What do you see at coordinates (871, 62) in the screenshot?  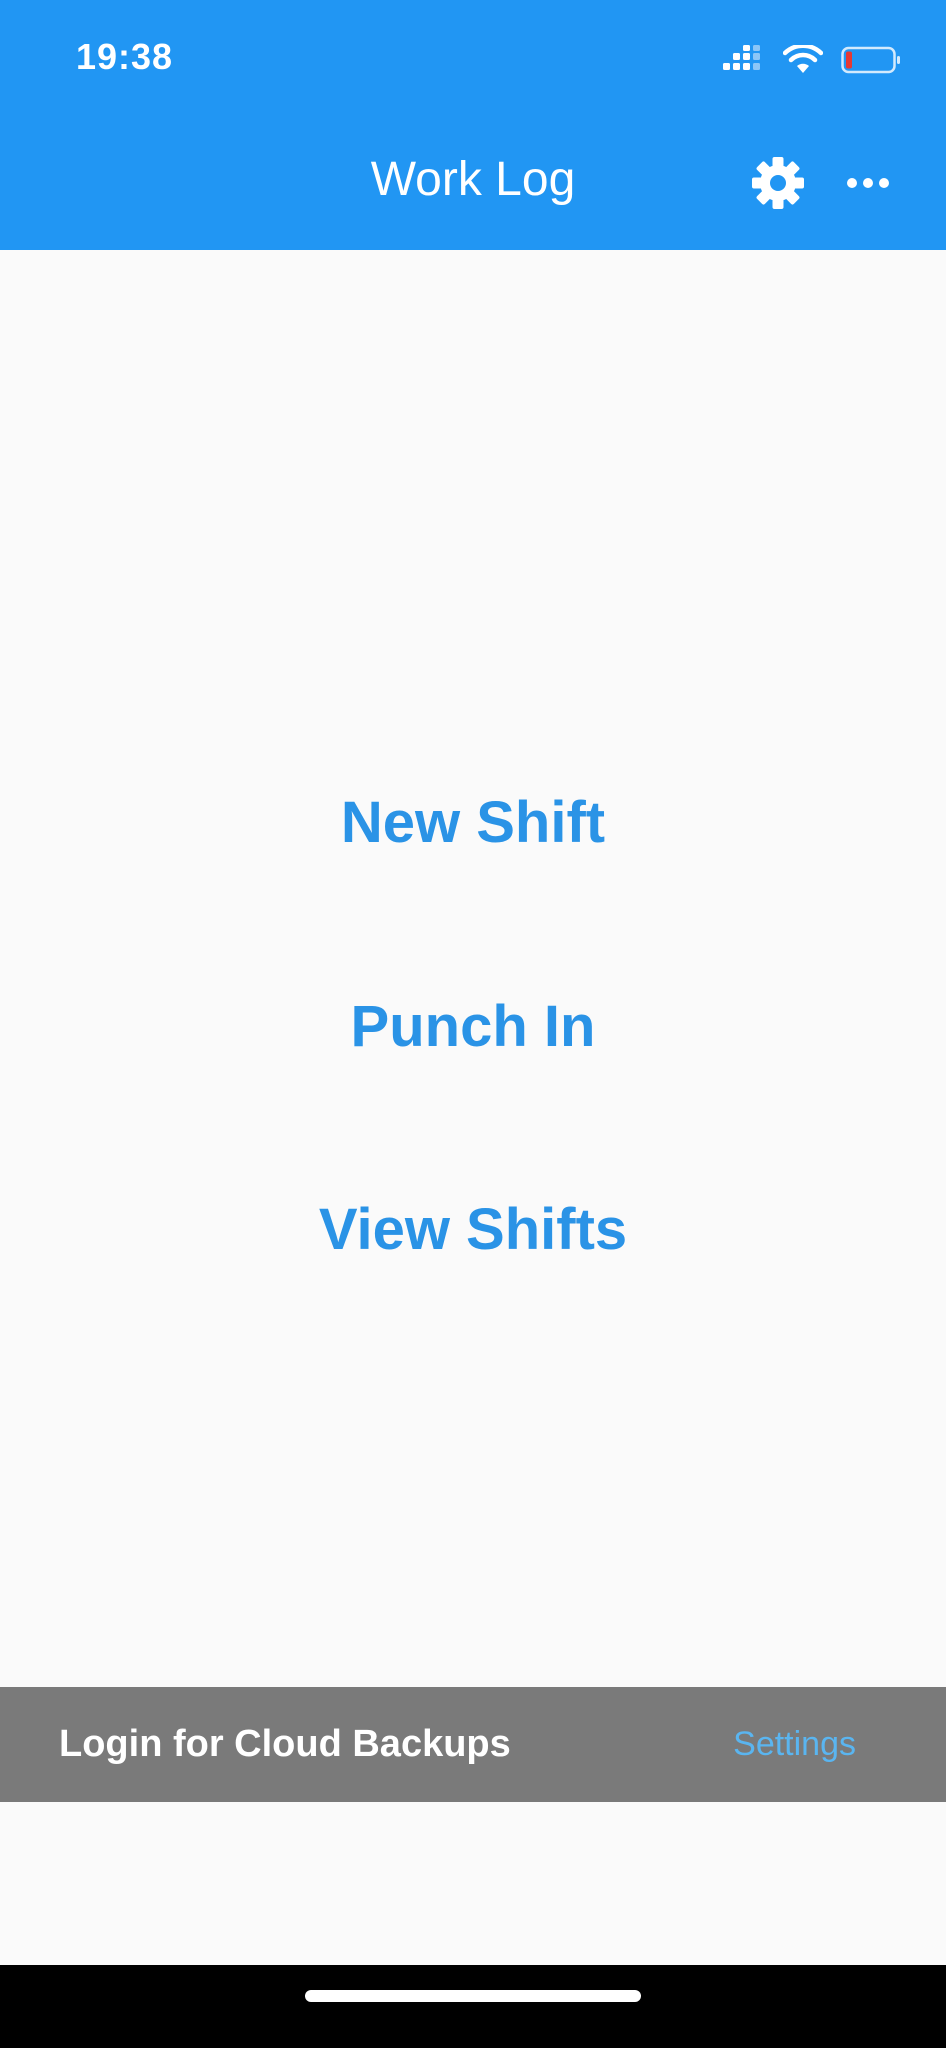 I see `battery-icon` at bounding box center [871, 62].